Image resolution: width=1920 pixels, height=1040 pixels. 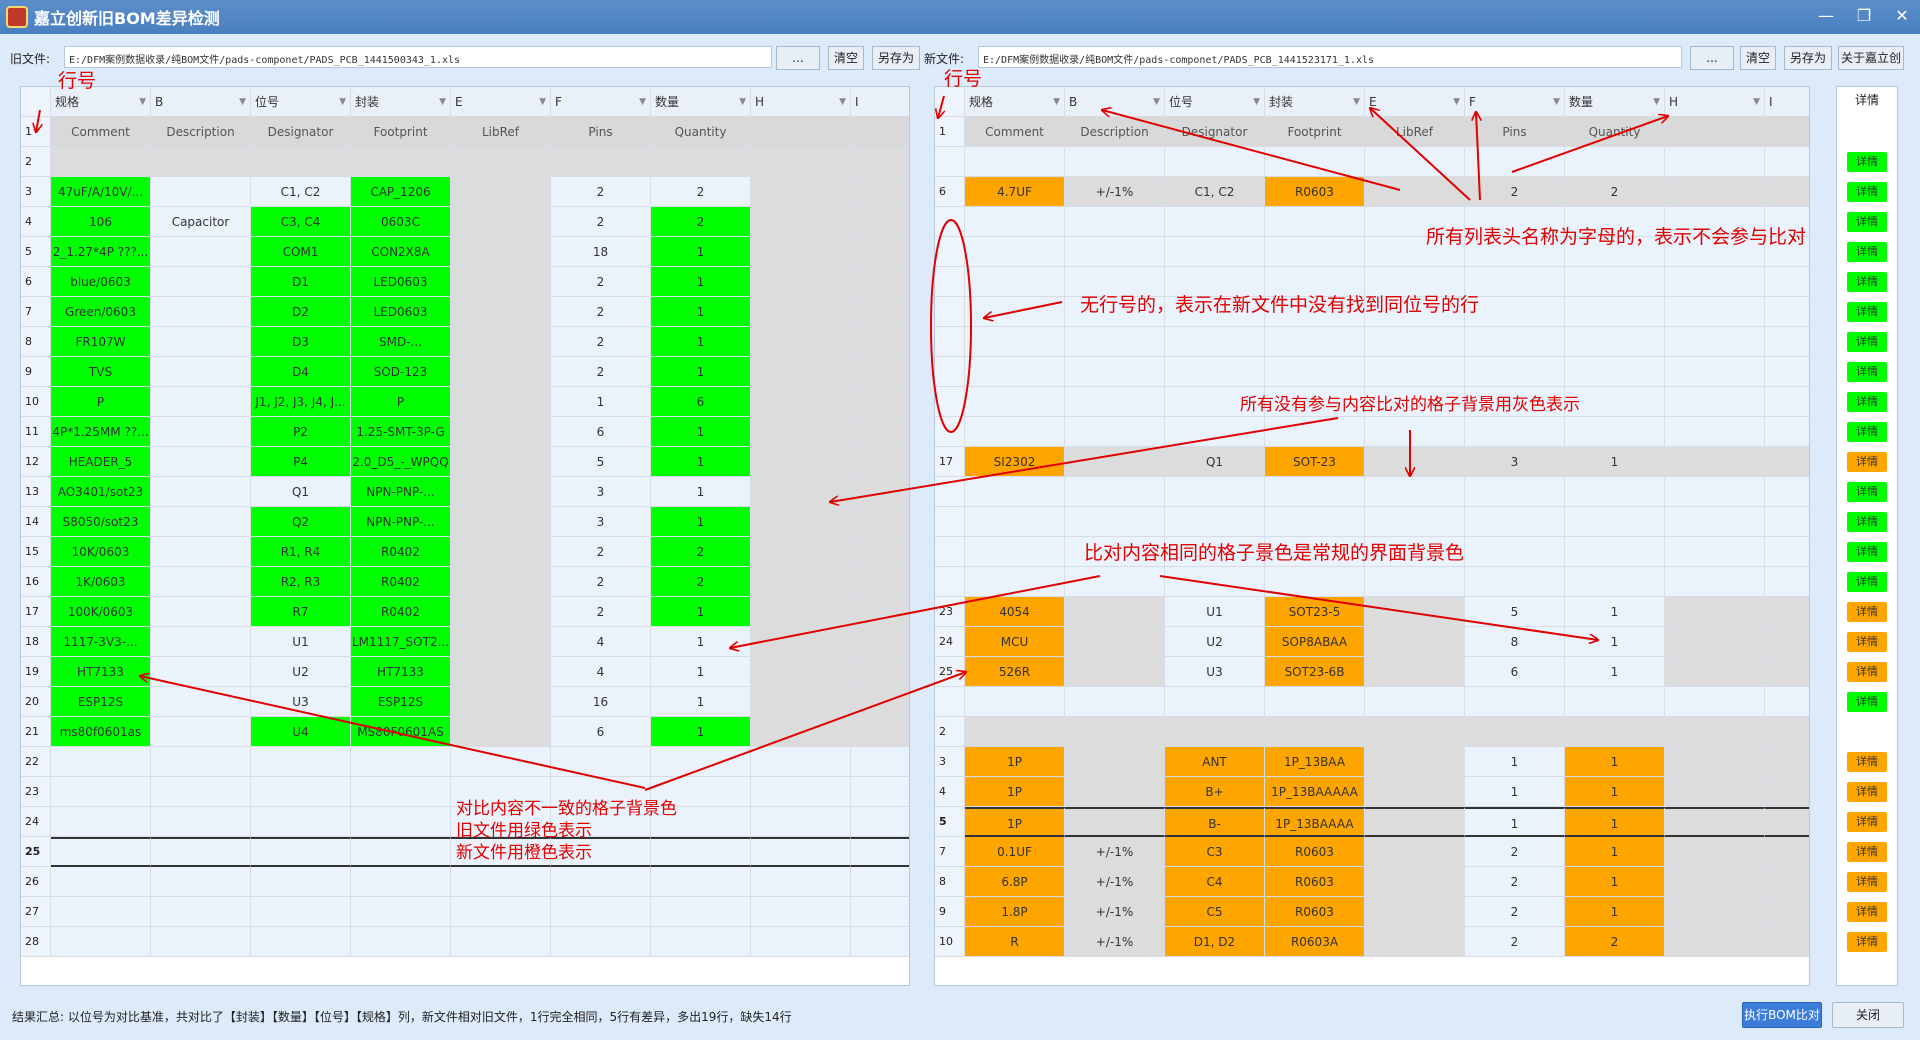 What do you see at coordinates (101, 522) in the screenshot?
I see `table-cell: S8050/sot23` at bounding box center [101, 522].